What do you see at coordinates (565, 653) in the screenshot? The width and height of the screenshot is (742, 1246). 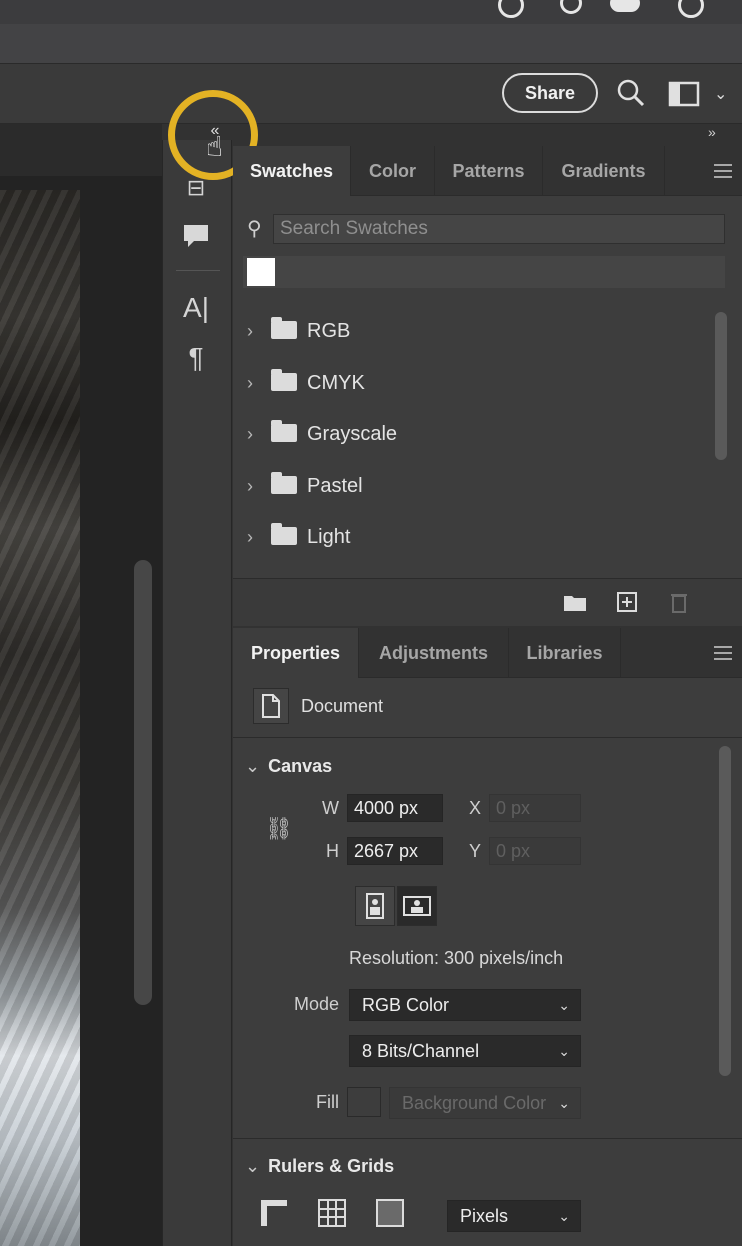 I see `tab-libraries: Libraries` at bounding box center [565, 653].